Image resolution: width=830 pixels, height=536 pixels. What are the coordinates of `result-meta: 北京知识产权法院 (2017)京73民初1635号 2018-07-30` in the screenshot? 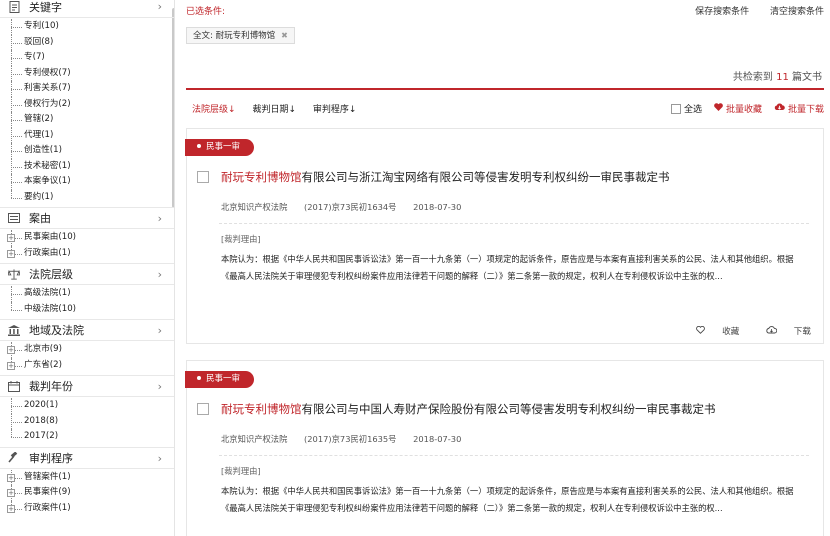 It's located at (348, 439).